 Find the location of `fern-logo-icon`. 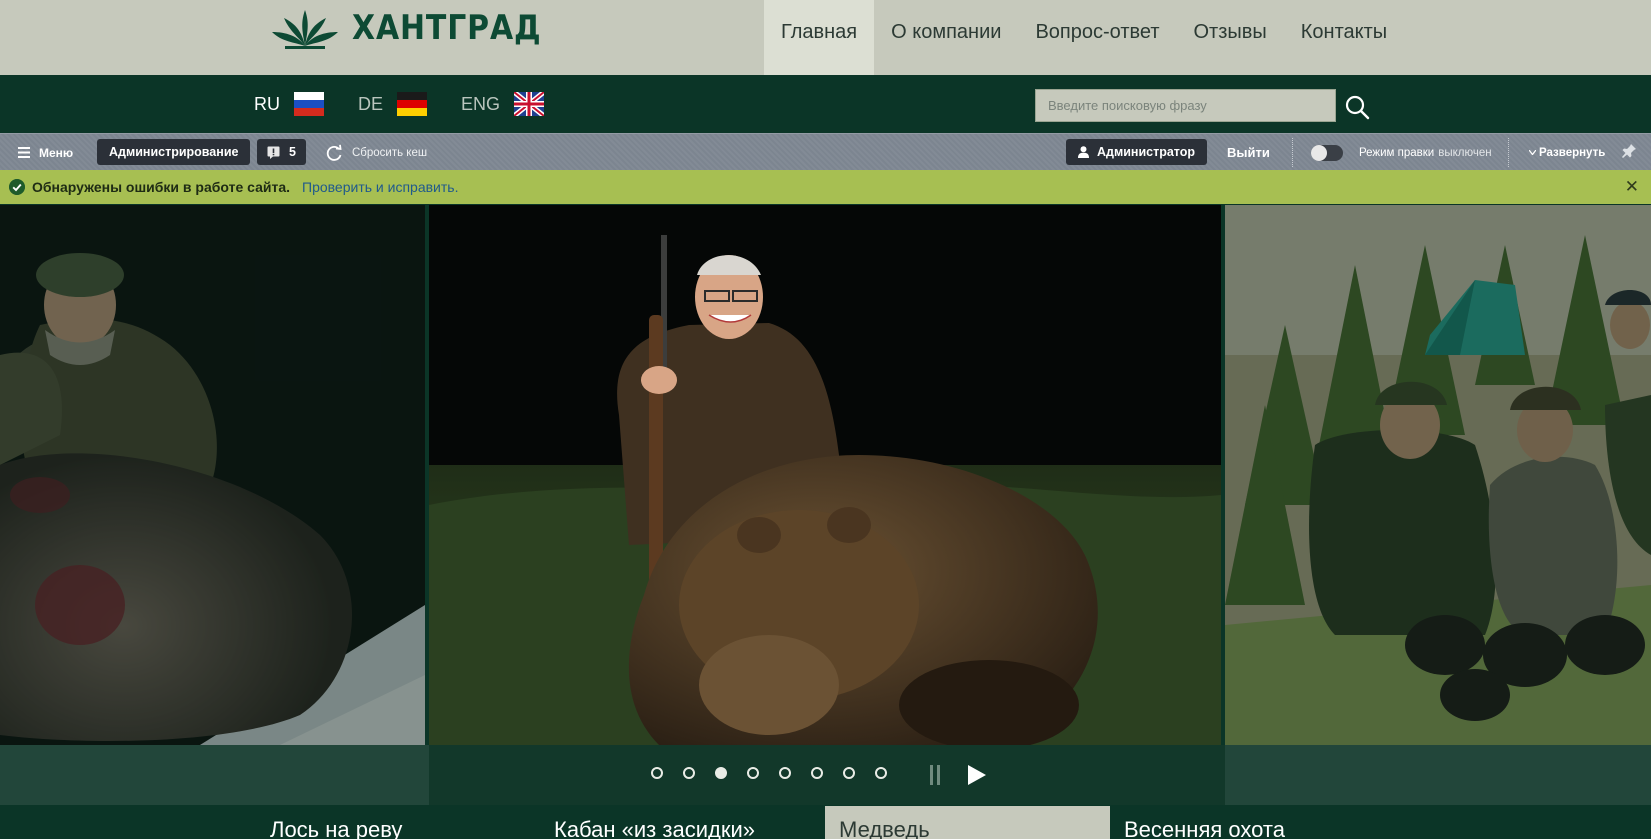

fern-logo-icon is located at coordinates (305, 29).